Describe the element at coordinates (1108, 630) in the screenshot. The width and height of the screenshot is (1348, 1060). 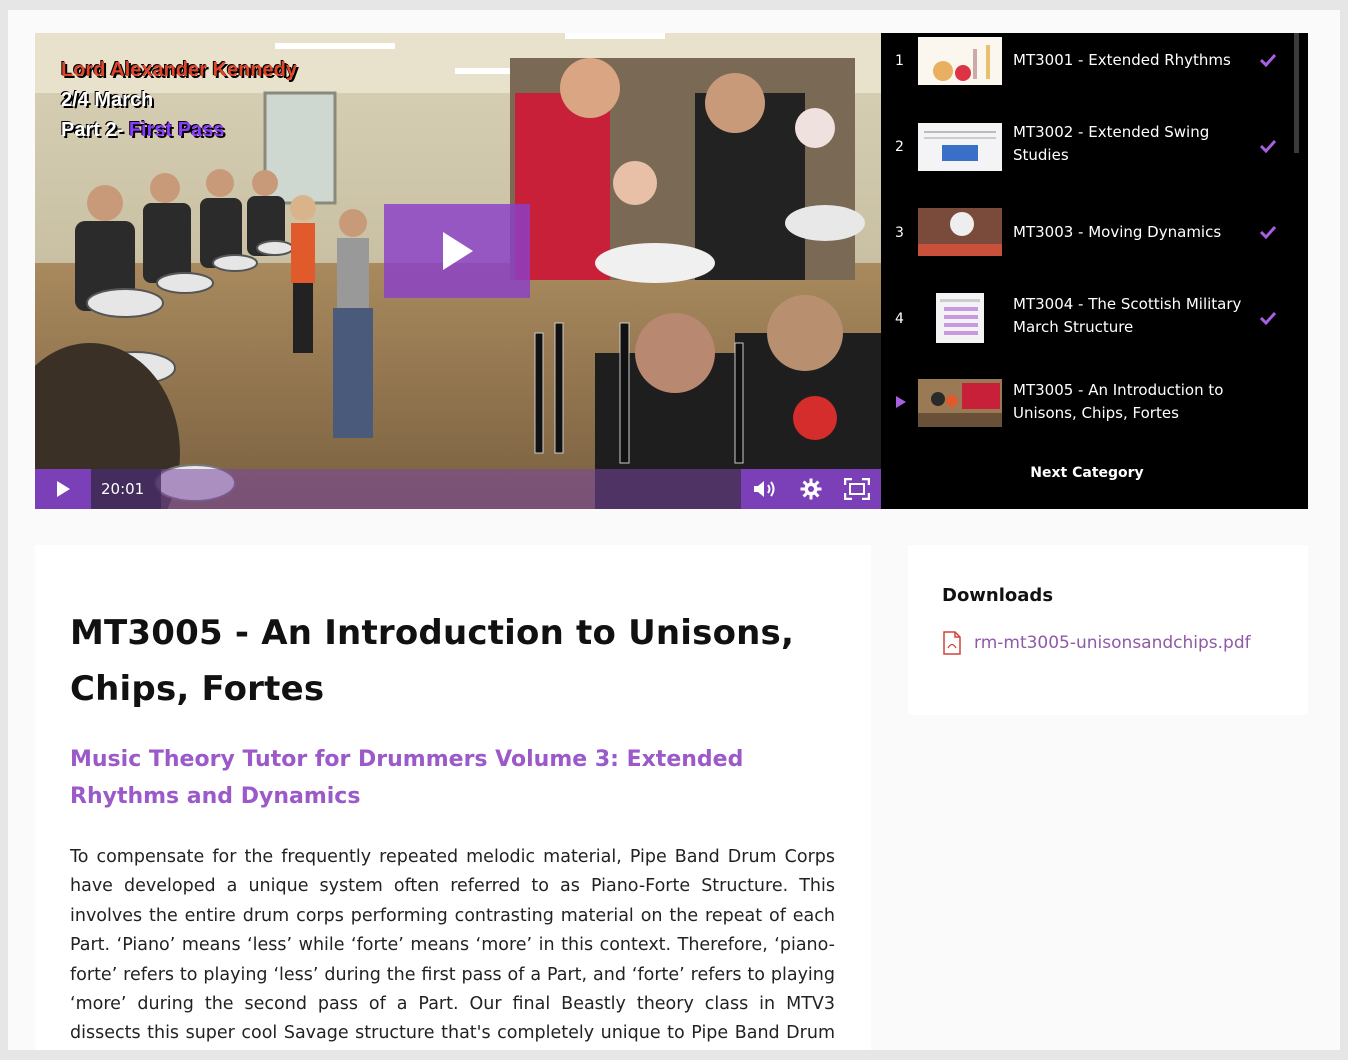
I see `downloads-panel: Downloads rm-mt3005-unisonsandchips.pdf` at that location.